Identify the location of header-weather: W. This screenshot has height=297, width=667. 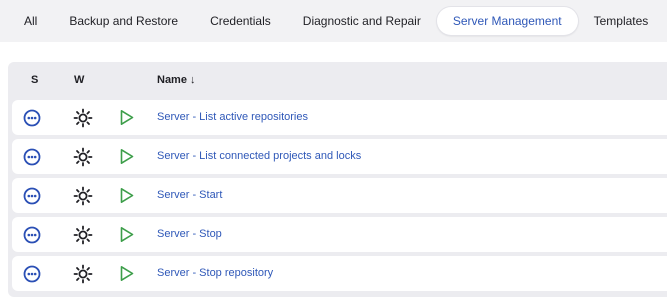
(79, 80).